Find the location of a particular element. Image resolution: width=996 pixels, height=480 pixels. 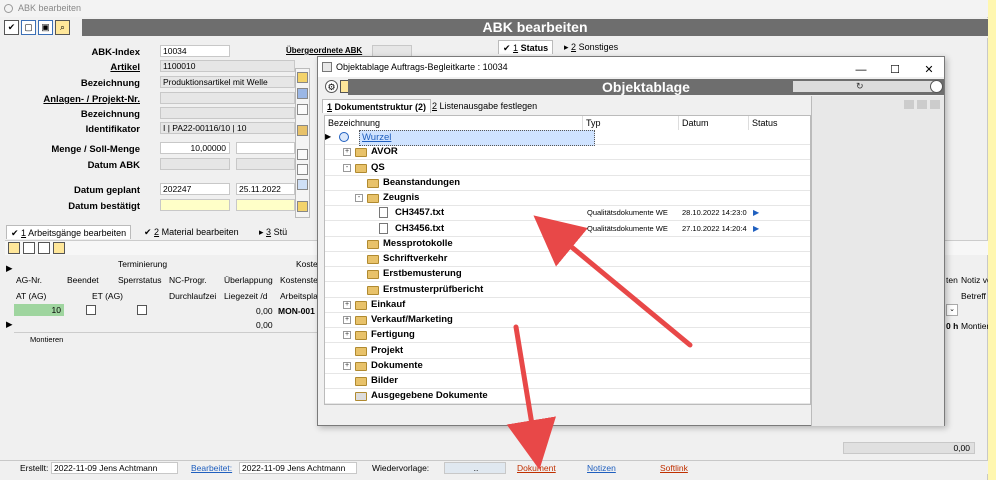

collapse-icon: - is located at coordinates (347, 167).